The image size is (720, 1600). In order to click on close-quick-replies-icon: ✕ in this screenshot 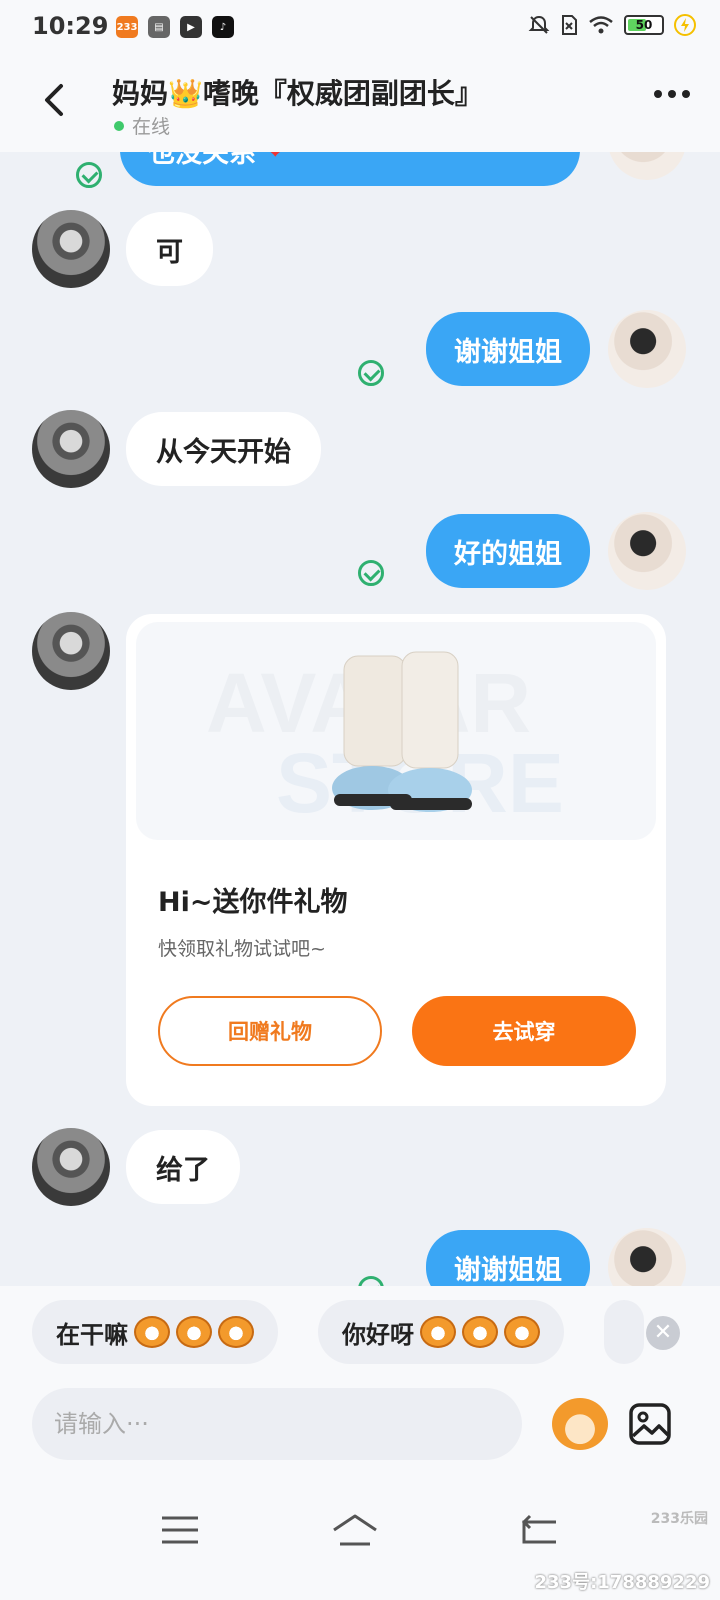, I will do `click(663, 1333)`.